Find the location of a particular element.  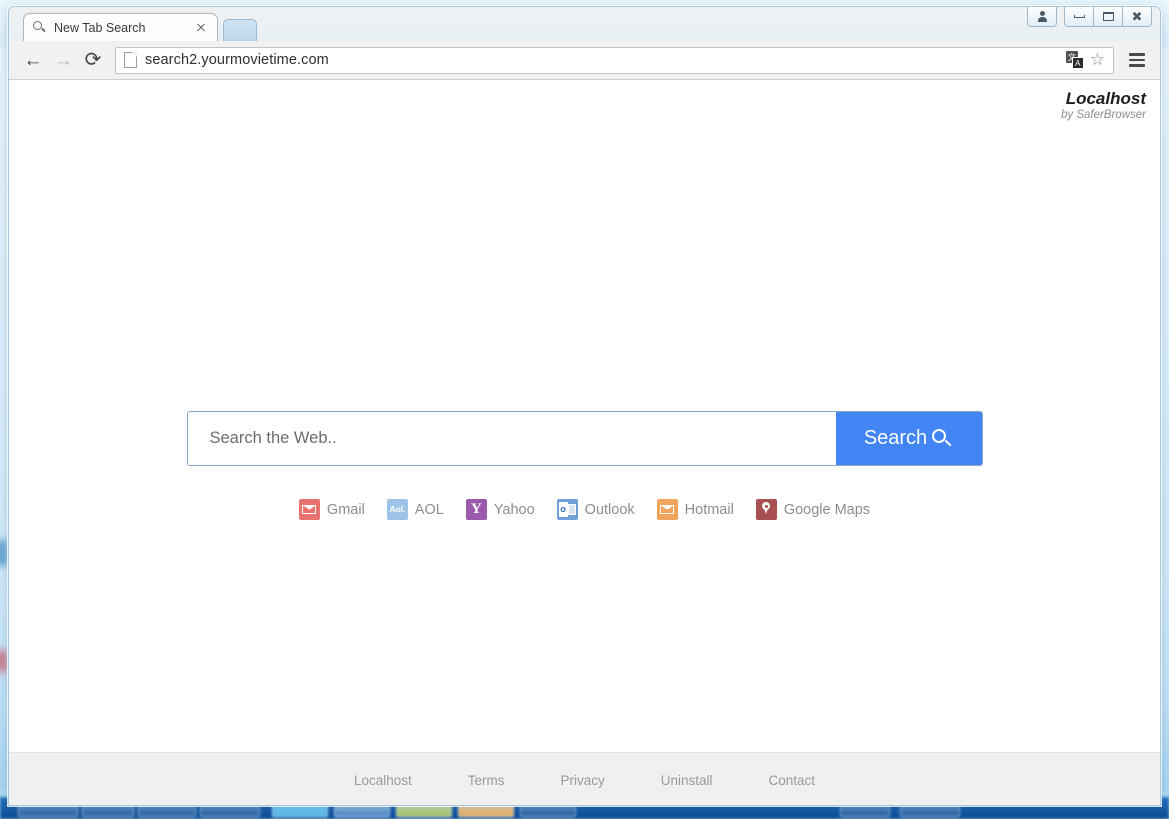

close-icon: ✖ is located at coordinates (1137, 16).